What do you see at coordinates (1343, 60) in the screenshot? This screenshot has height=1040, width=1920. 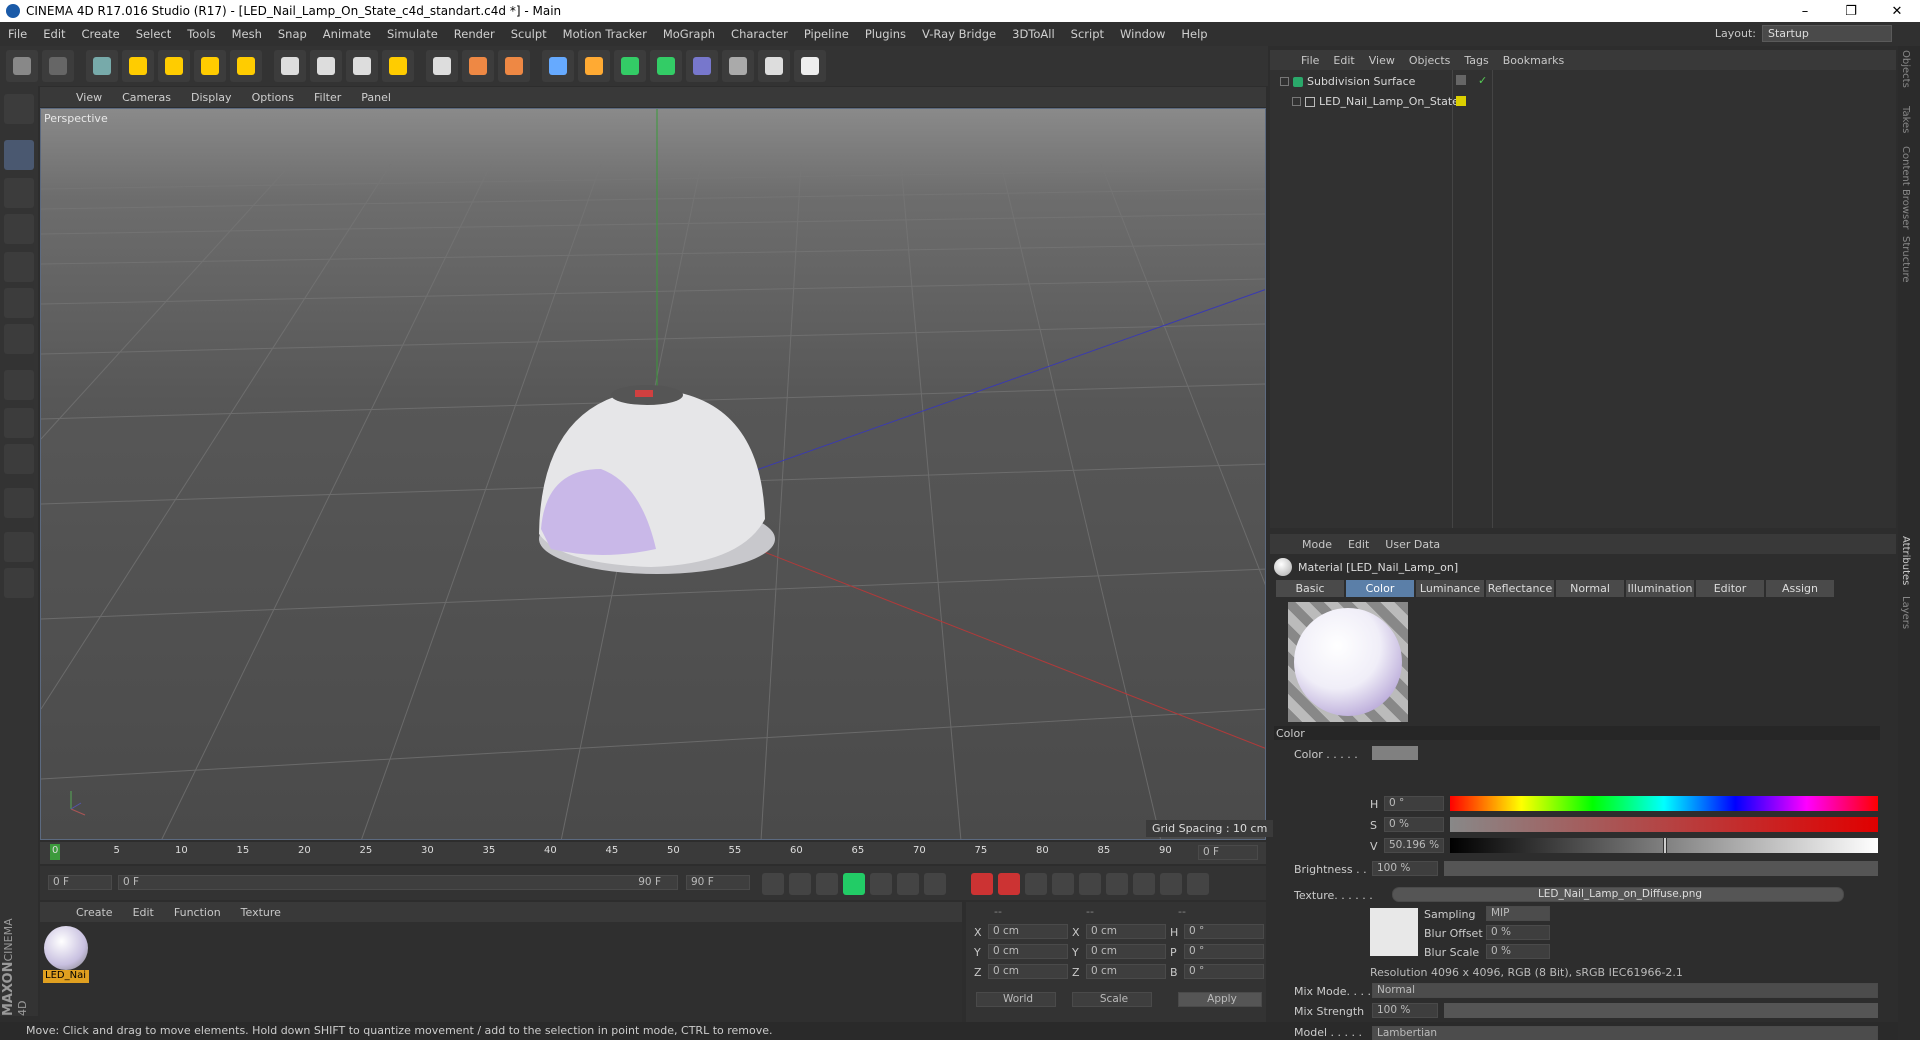 I see `object-menu-edit: Edit` at bounding box center [1343, 60].